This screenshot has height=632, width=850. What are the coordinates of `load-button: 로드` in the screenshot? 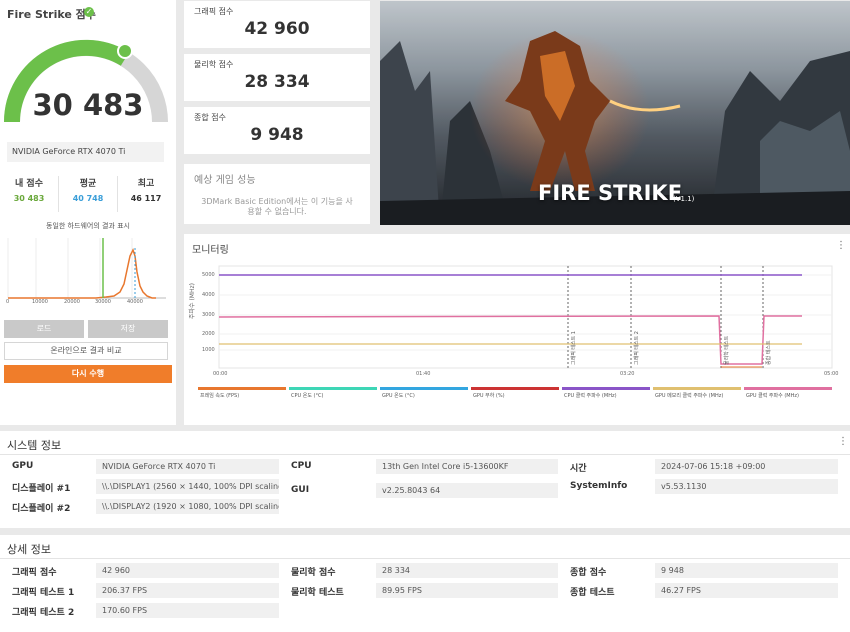 It's located at (44, 329).